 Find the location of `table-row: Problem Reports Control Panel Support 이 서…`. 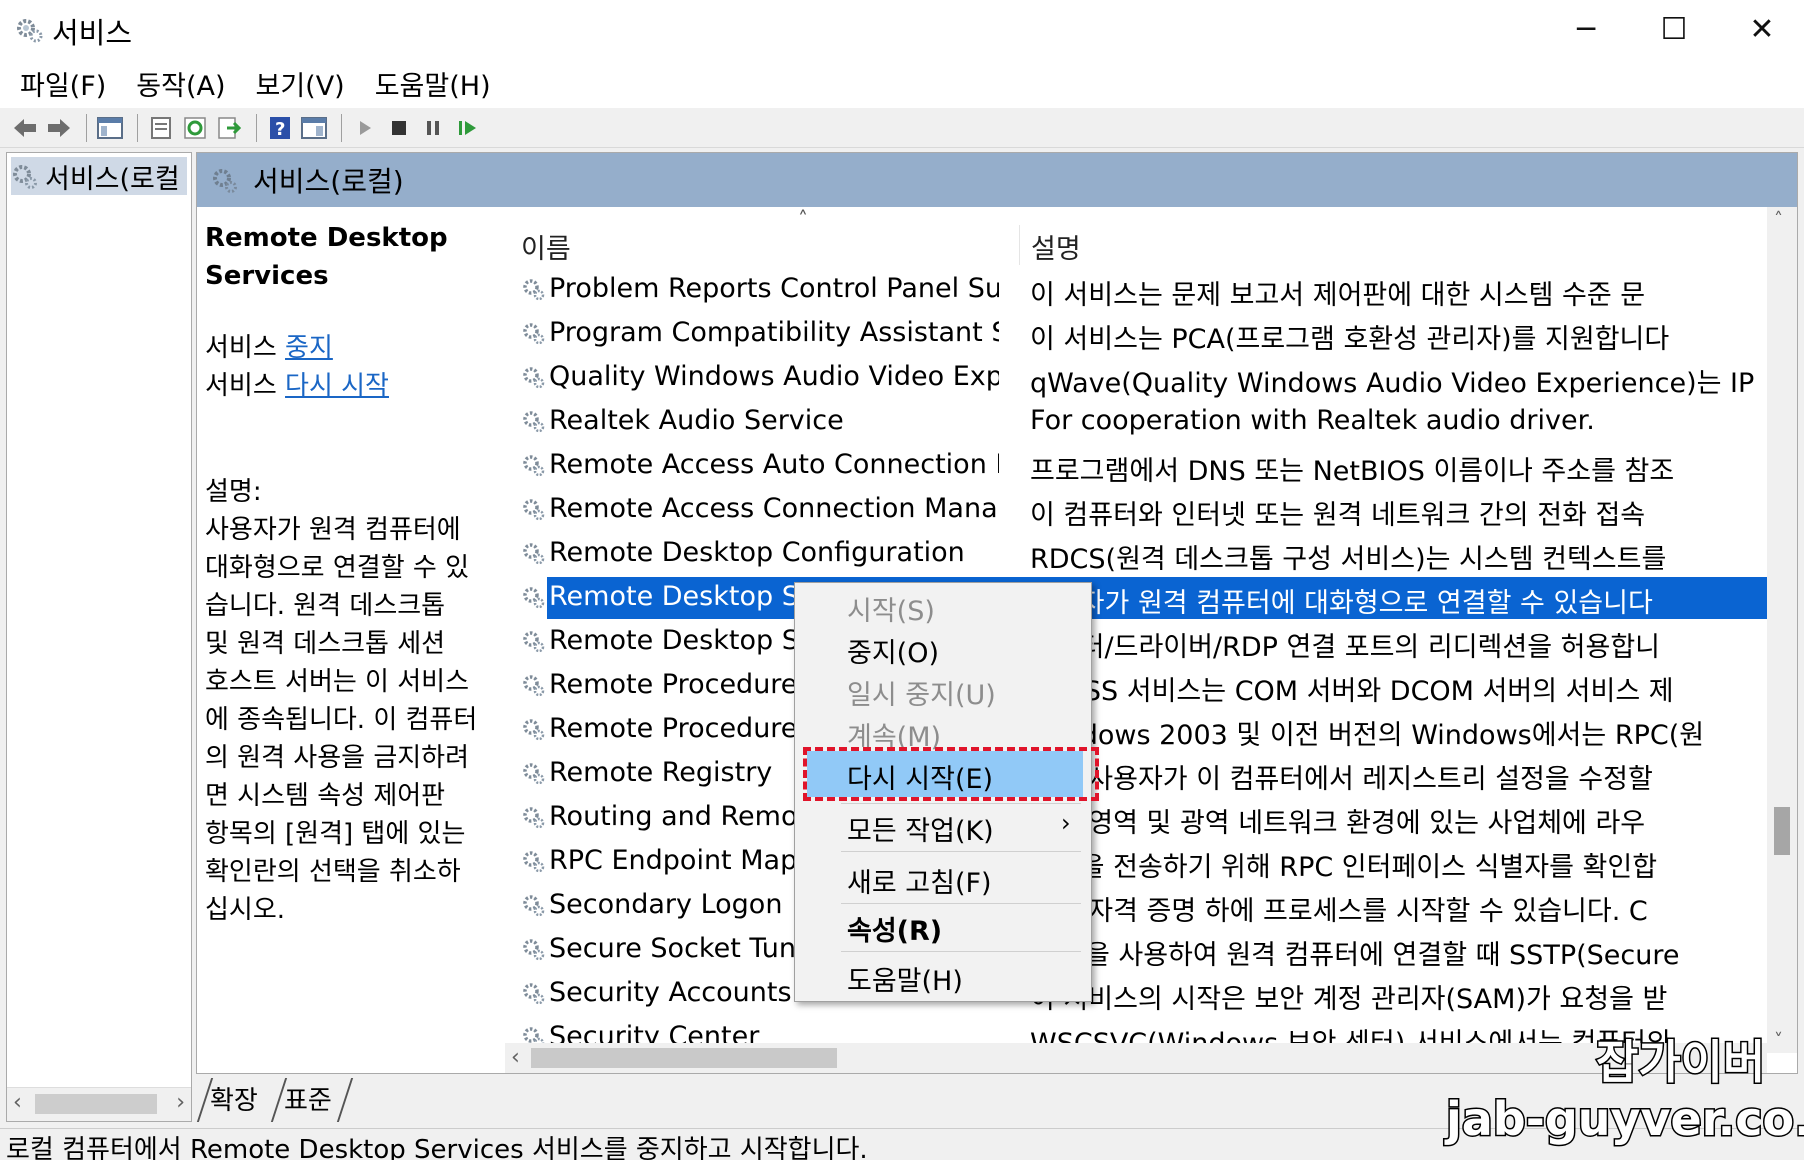

table-row: Problem Reports Control Panel Support 이 서… is located at coordinates (1140, 291).